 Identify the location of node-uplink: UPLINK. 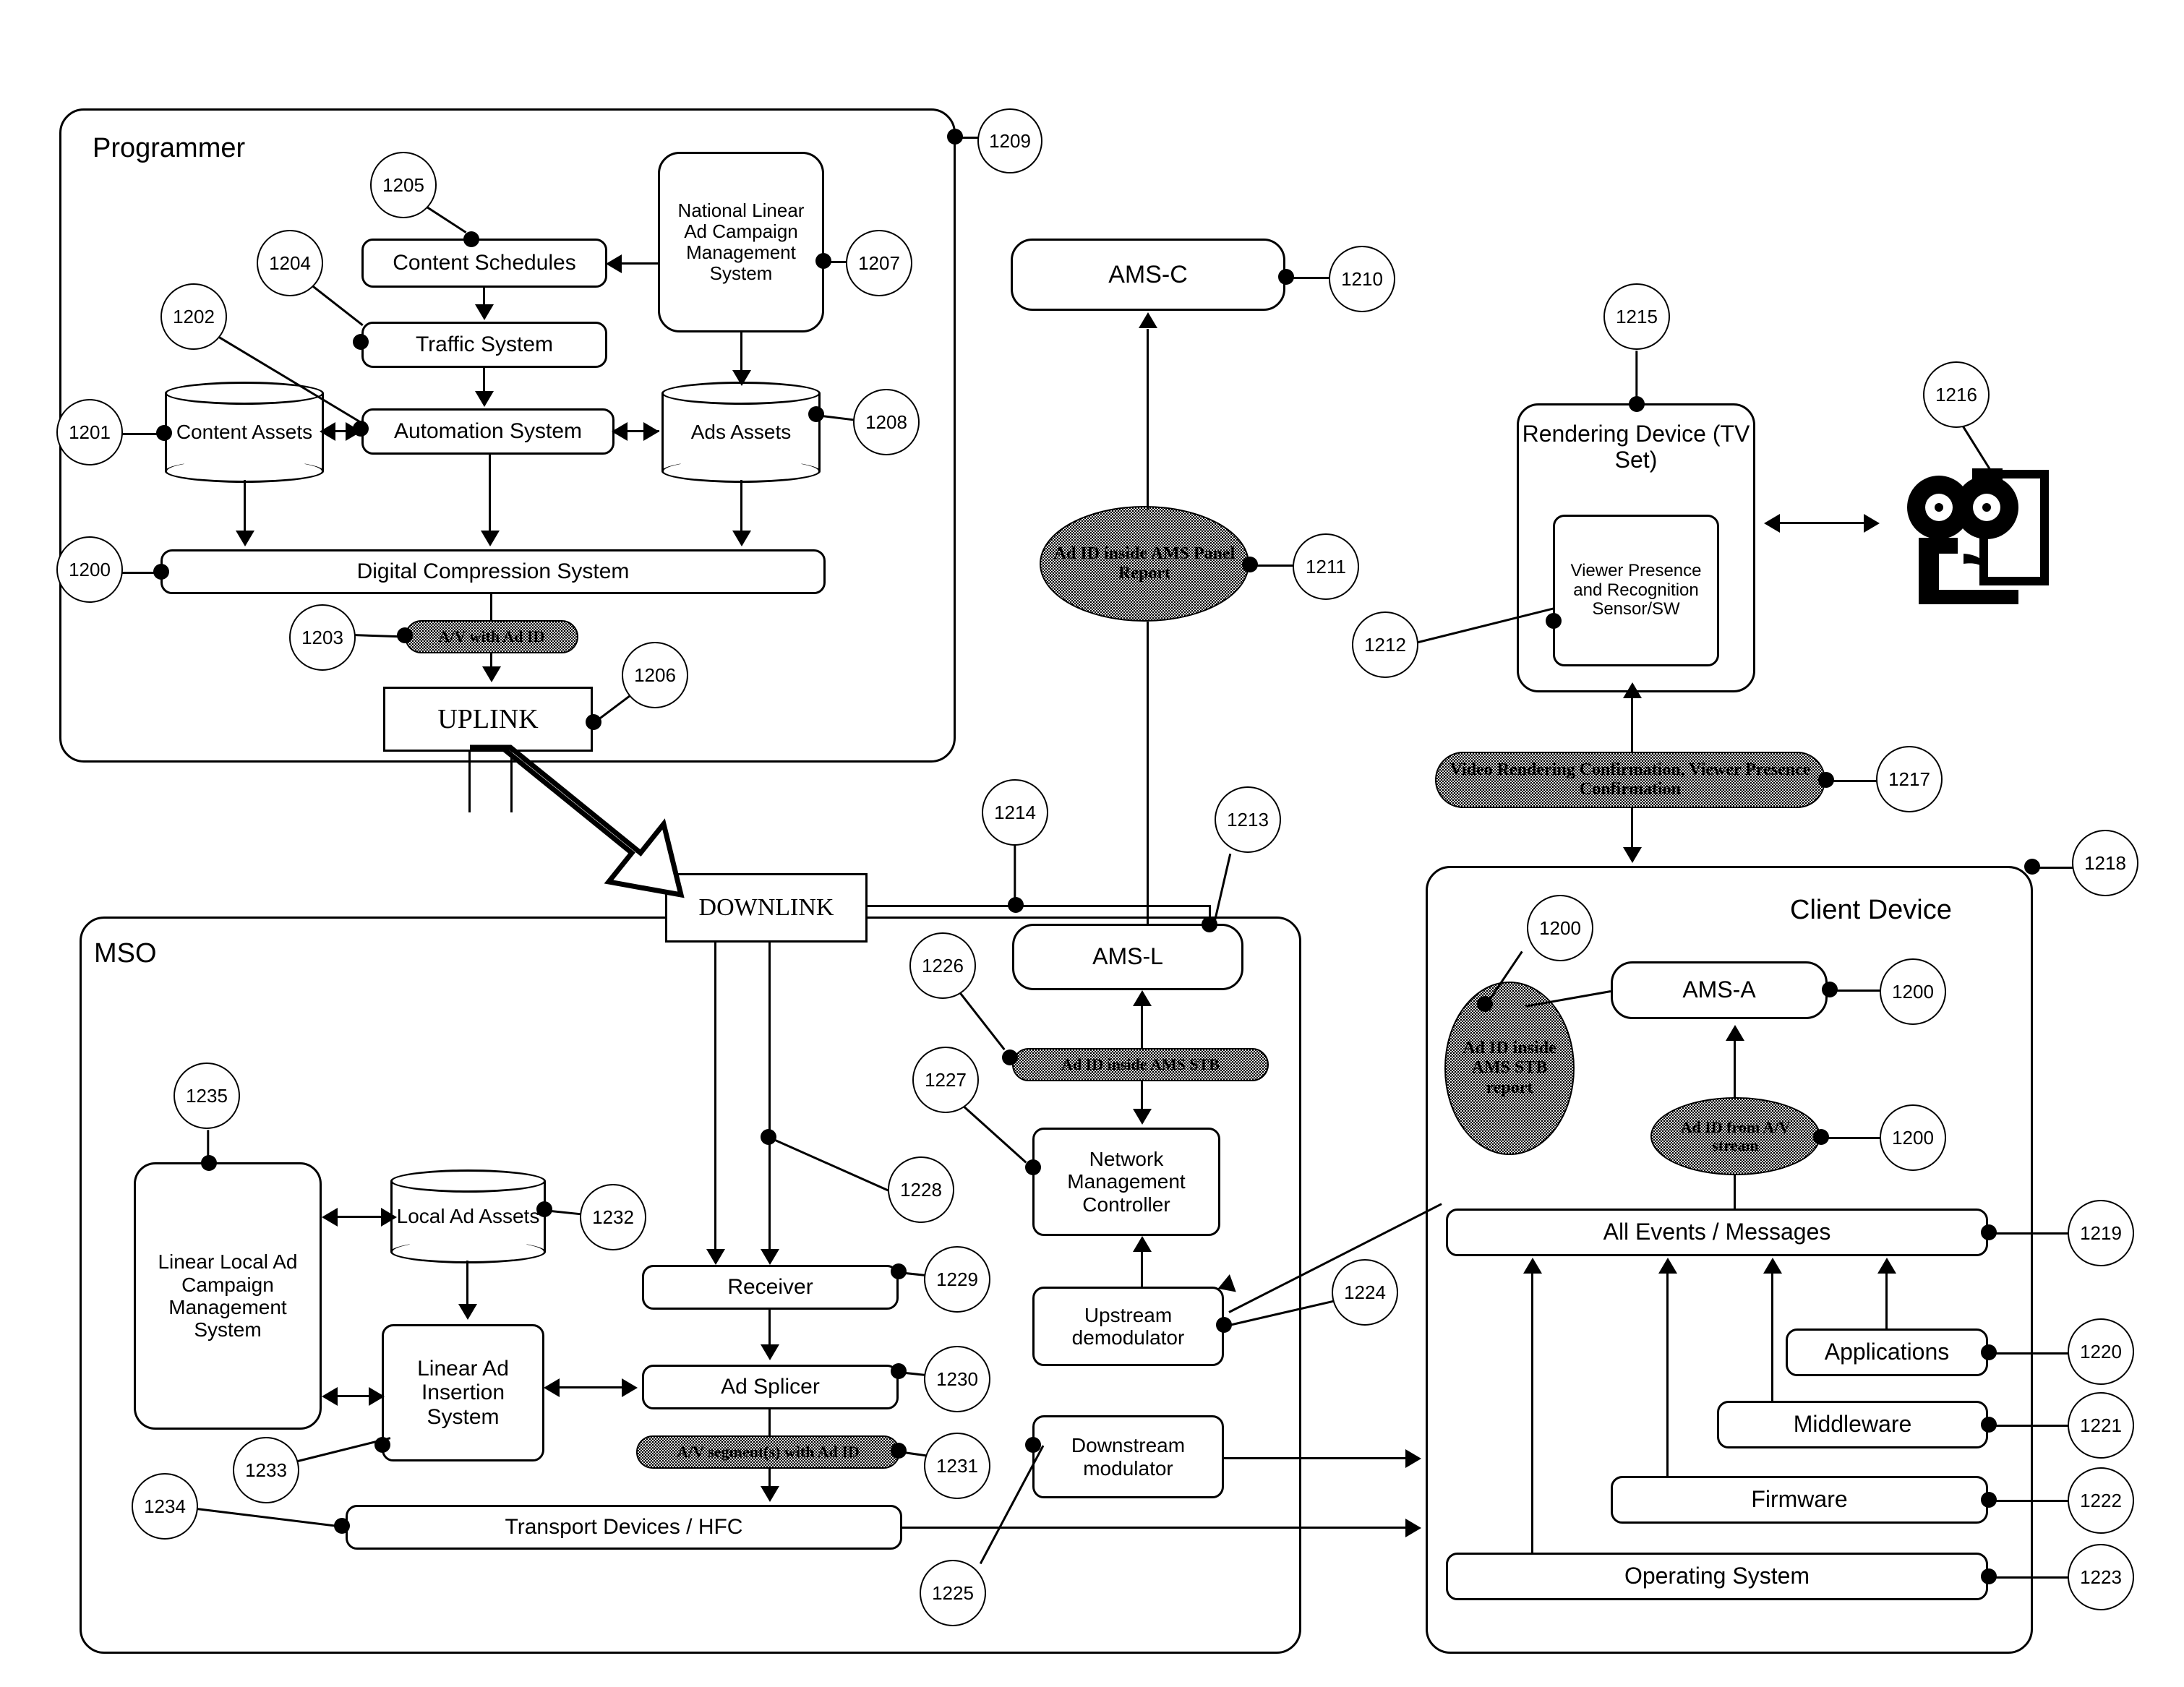
(488, 719).